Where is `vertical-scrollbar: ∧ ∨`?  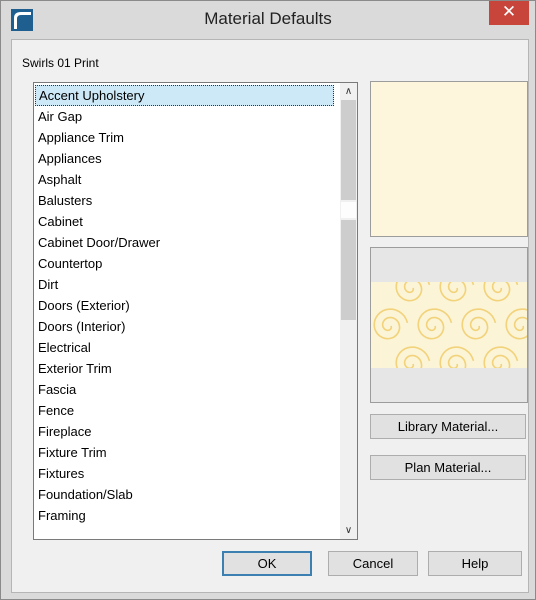
vertical-scrollbar: ∧ ∨ is located at coordinates (348, 311).